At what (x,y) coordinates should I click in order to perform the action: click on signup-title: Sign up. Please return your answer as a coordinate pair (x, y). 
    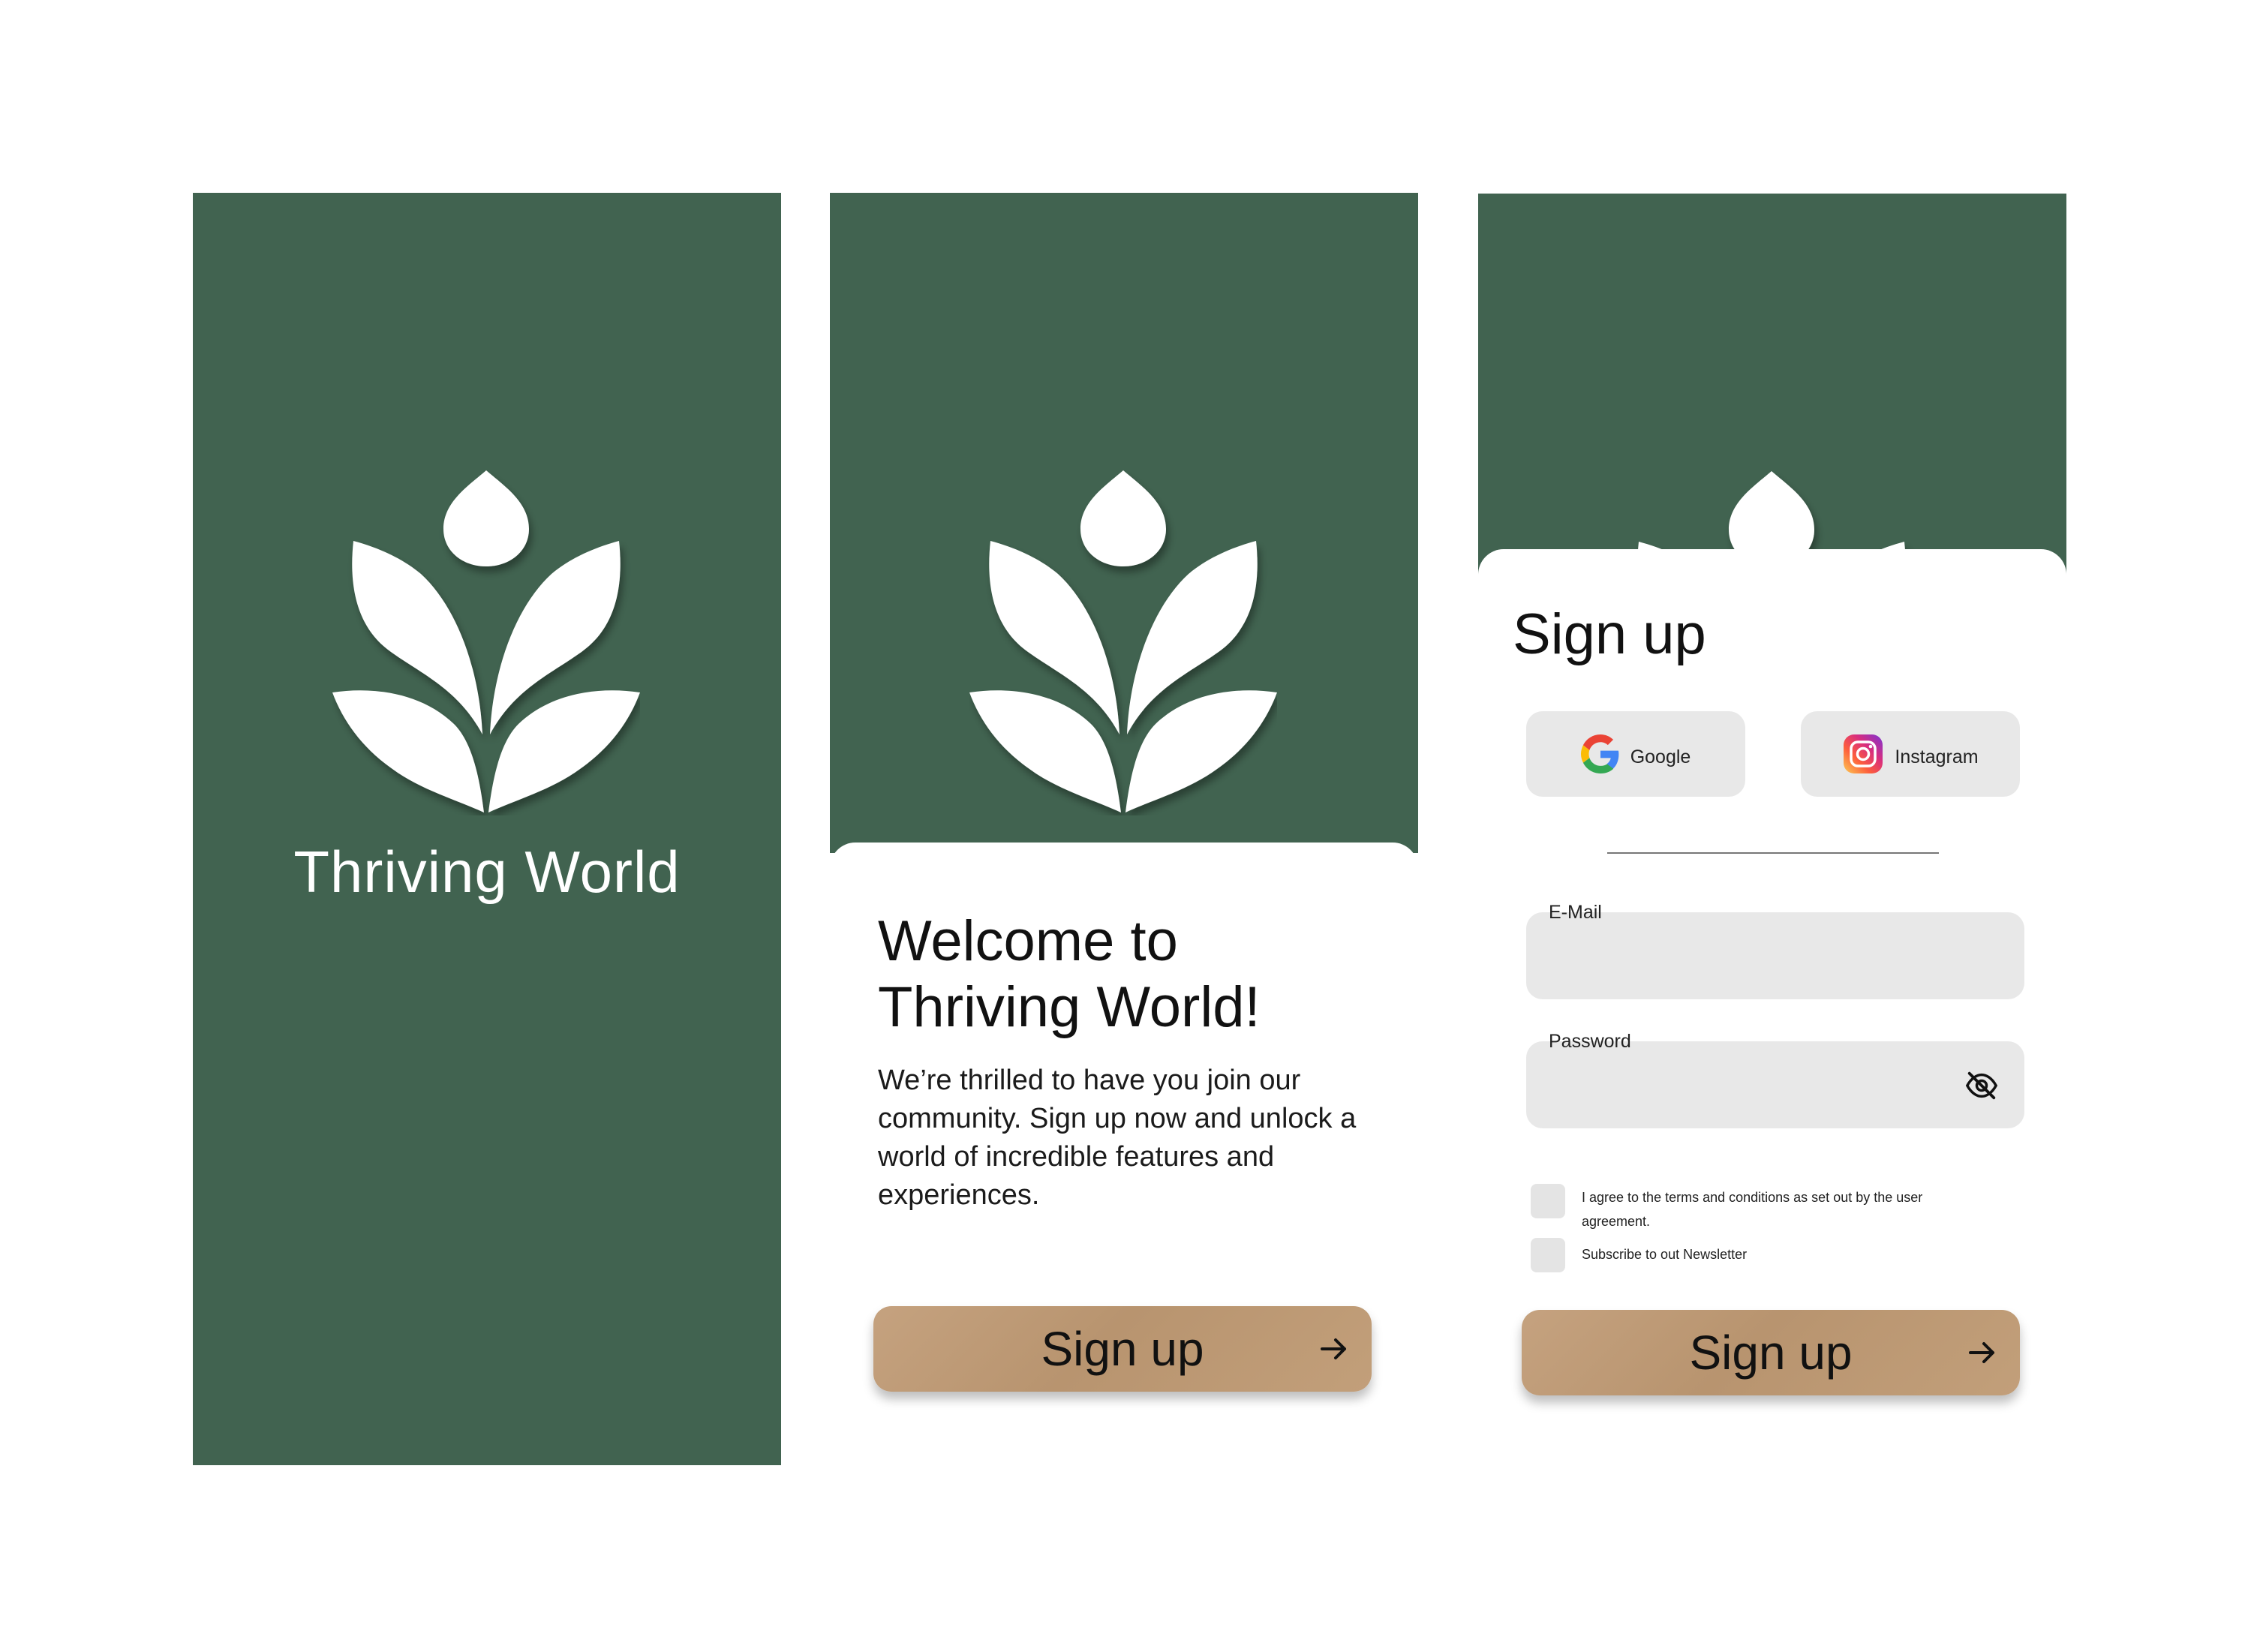
    Looking at the image, I should click on (1609, 634).